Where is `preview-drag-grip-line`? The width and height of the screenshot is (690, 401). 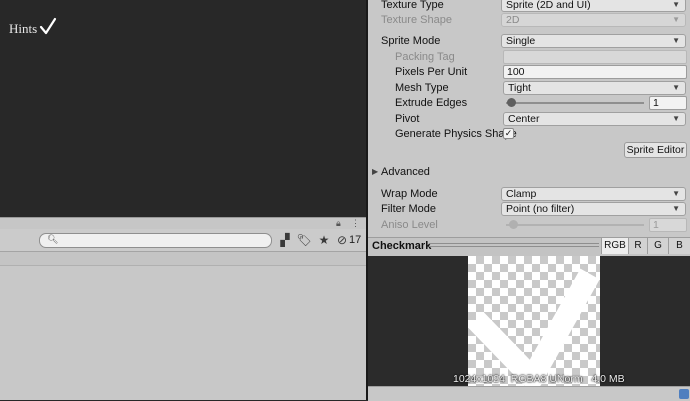 preview-drag-grip-line is located at coordinates (514, 246).